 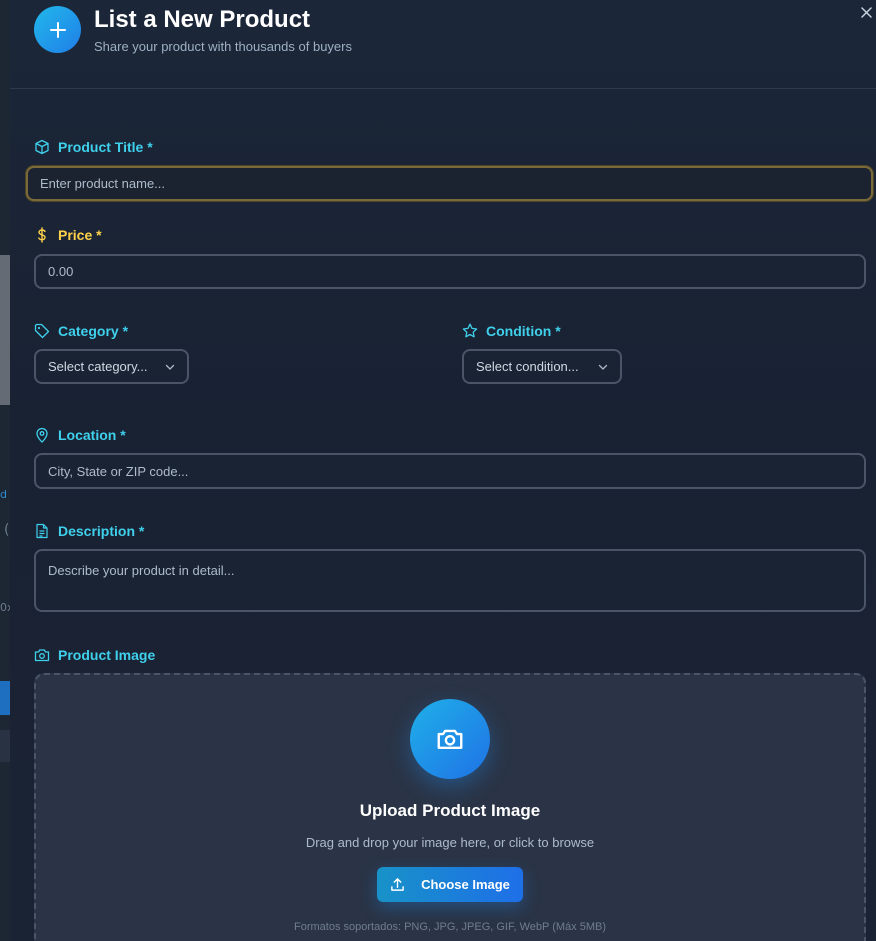 What do you see at coordinates (866, 12) in the screenshot?
I see `close-icon` at bounding box center [866, 12].